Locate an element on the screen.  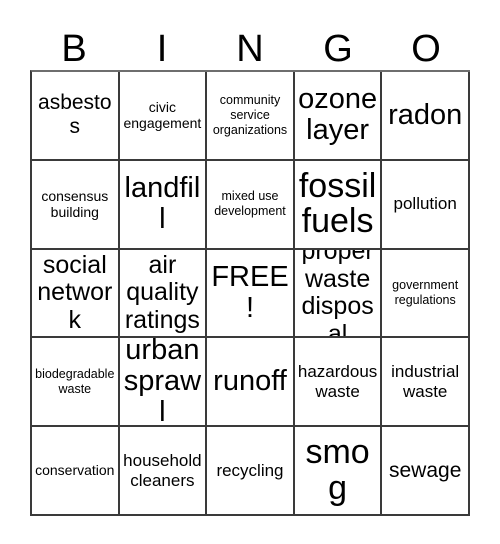
bingo-cell: sewage is located at coordinates (426, 471).